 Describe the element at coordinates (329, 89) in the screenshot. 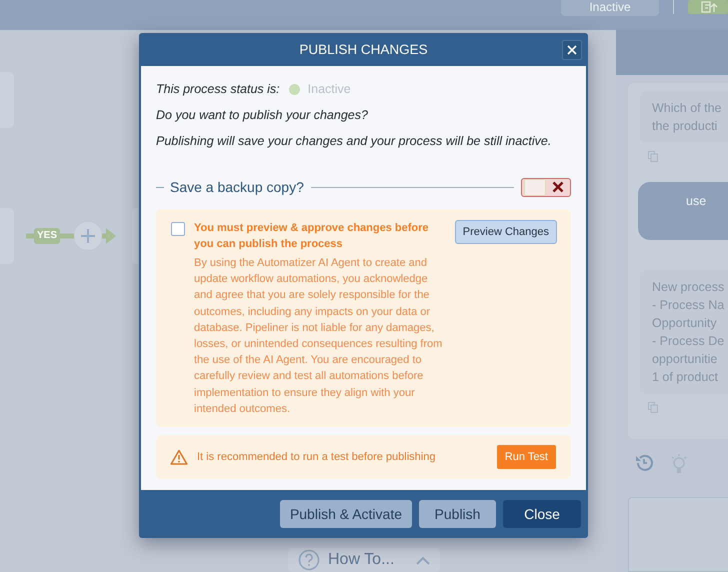

I see `status-text: Inactive` at that location.